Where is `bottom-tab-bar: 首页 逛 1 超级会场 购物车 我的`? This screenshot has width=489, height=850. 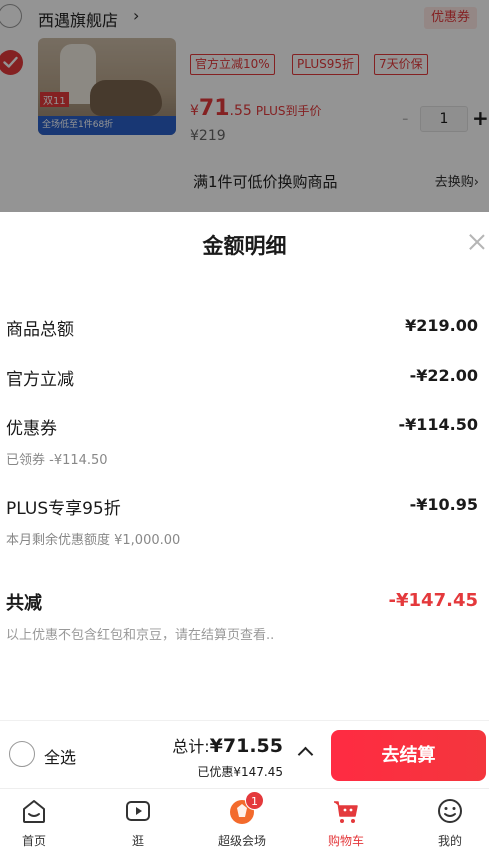 bottom-tab-bar: 首页 逛 1 超级会场 购物车 我的 is located at coordinates (244, 819).